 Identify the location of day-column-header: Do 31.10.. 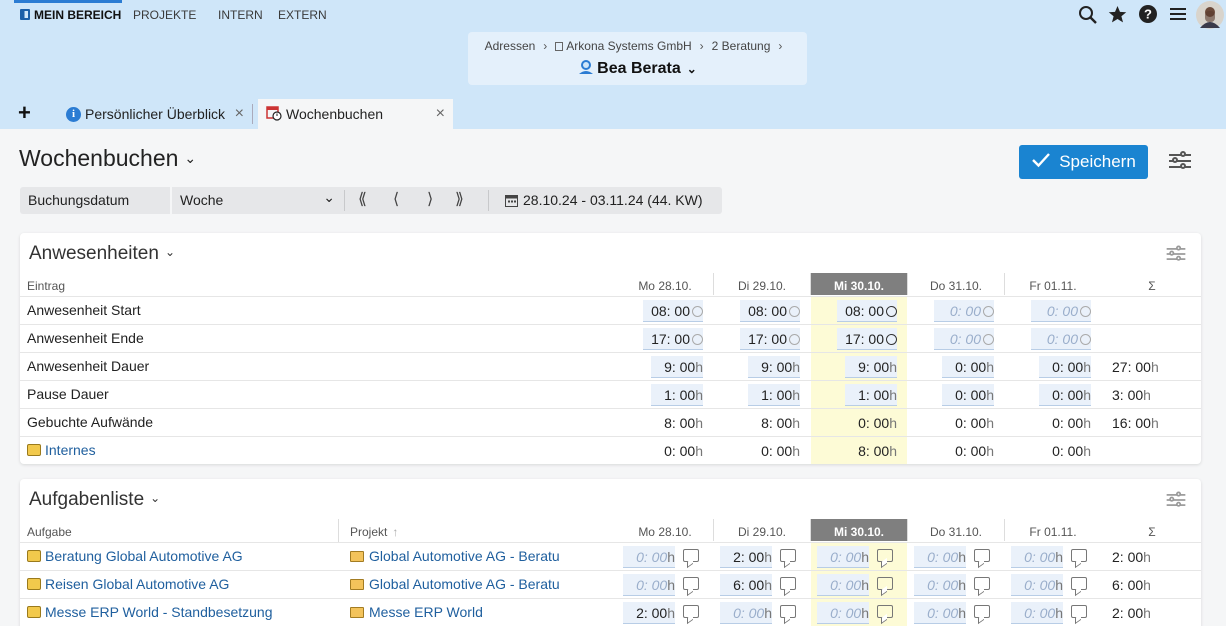
(956, 284).